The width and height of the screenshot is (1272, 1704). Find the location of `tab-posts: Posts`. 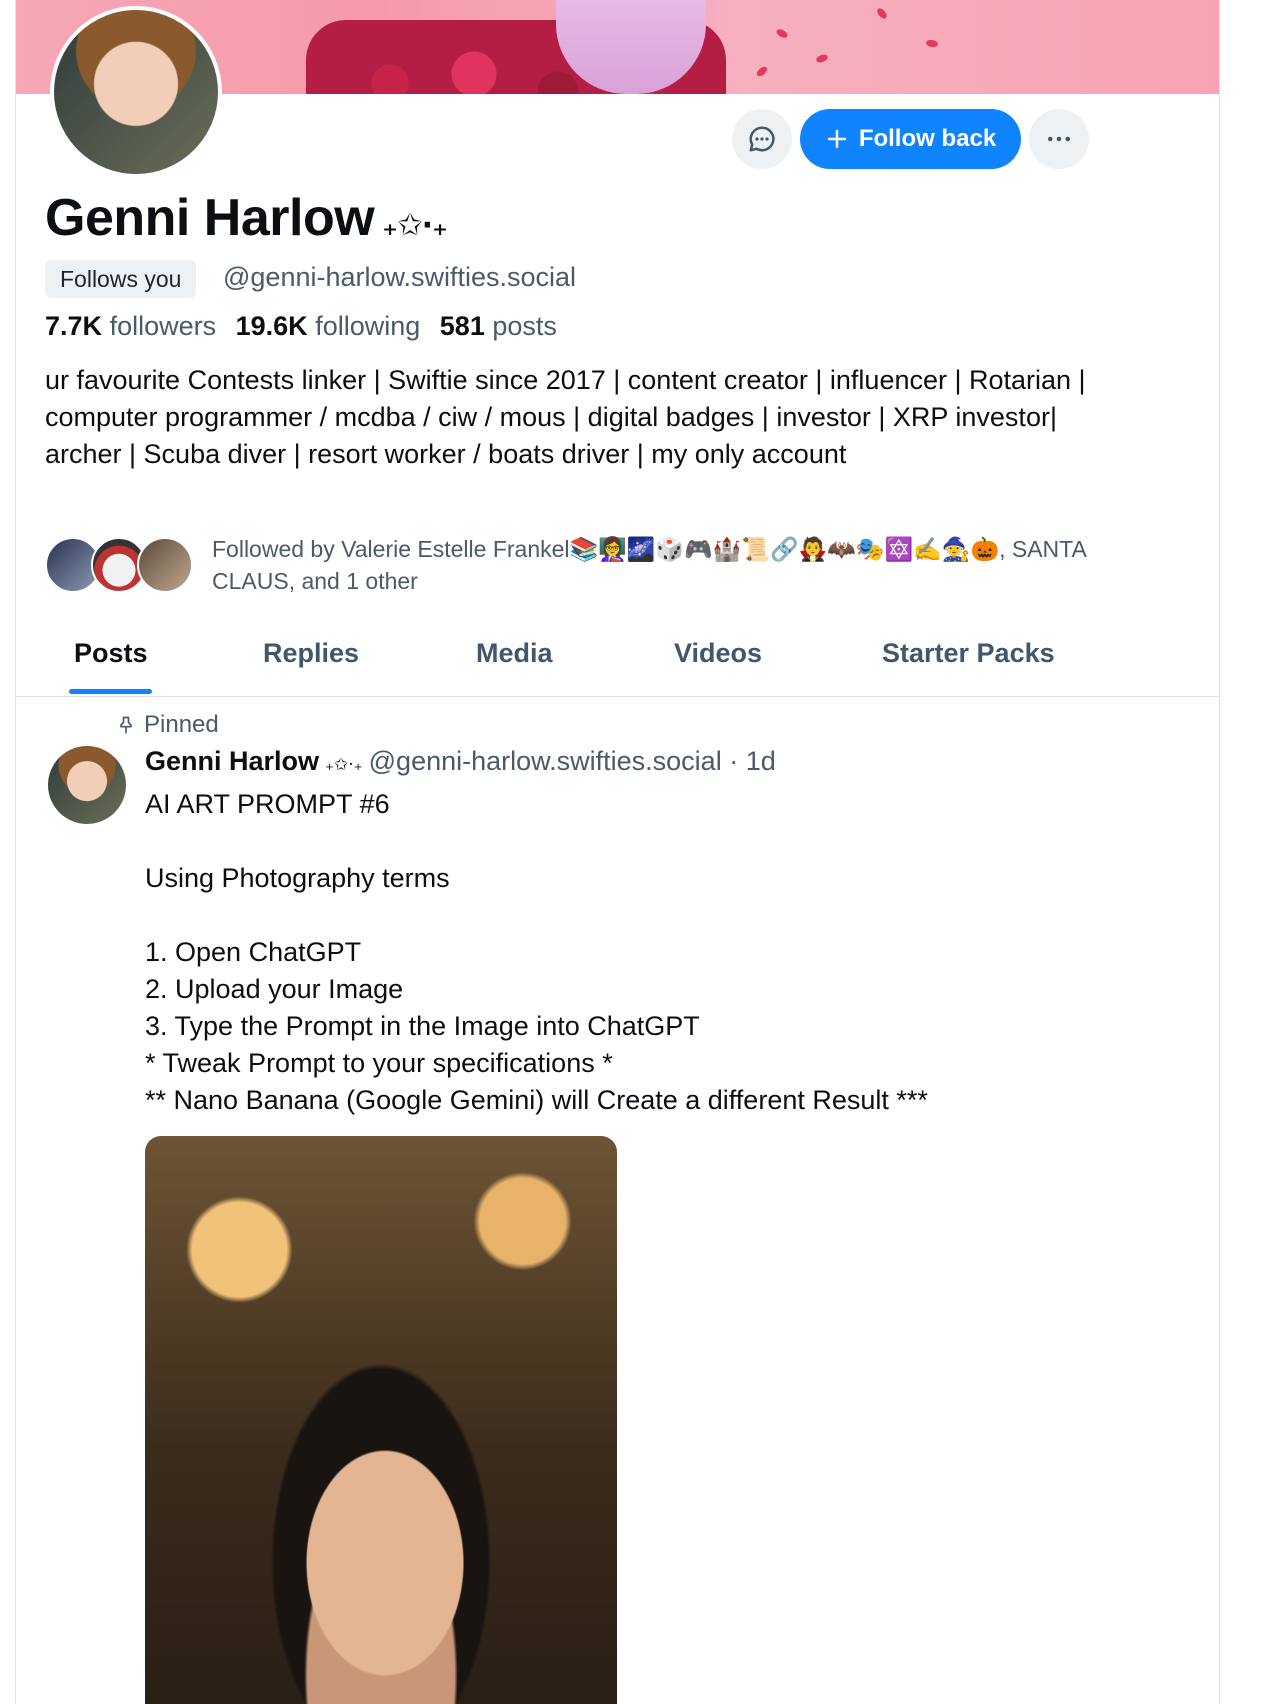

tab-posts: Posts is located at coordinates (111, 653).